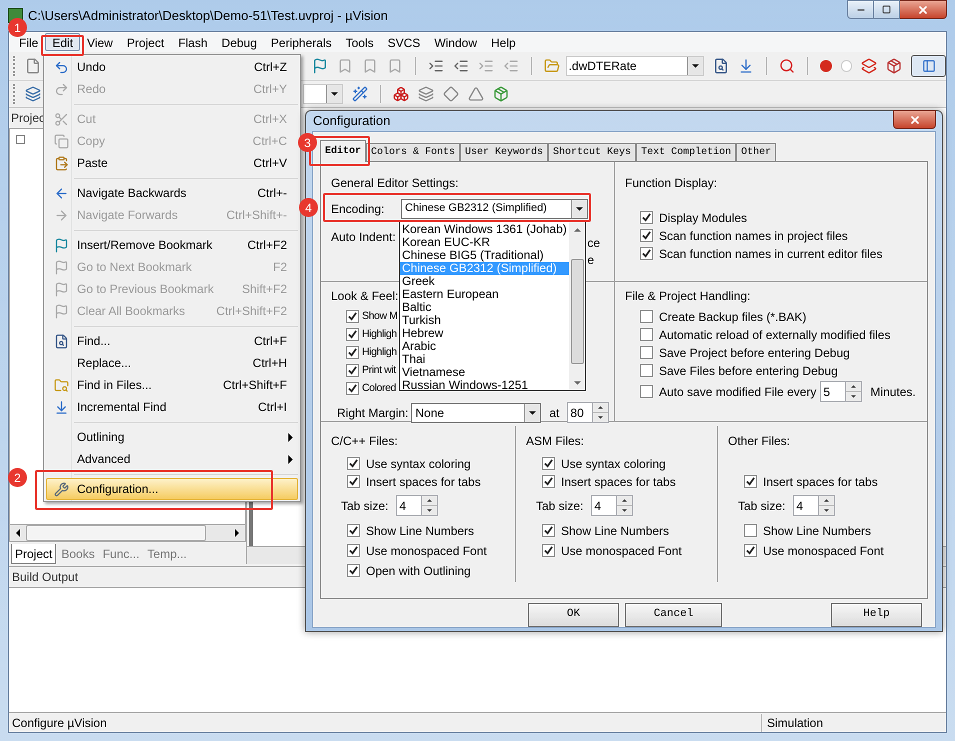  I want to click on menu-bar-item: Window, so click(455, 42).